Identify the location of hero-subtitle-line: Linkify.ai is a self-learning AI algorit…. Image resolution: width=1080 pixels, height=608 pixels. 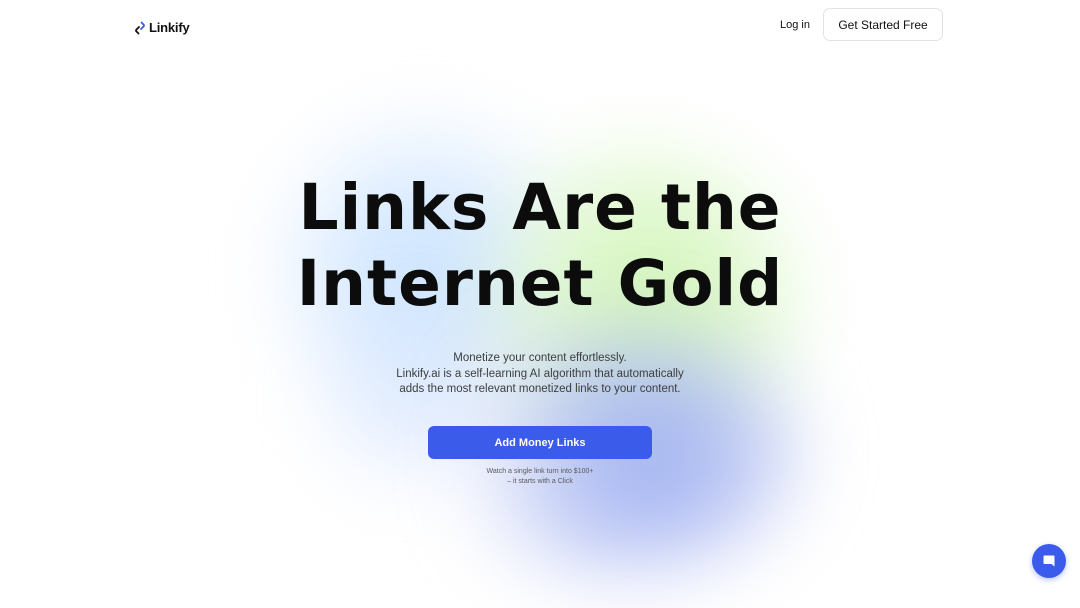
(540, 373).